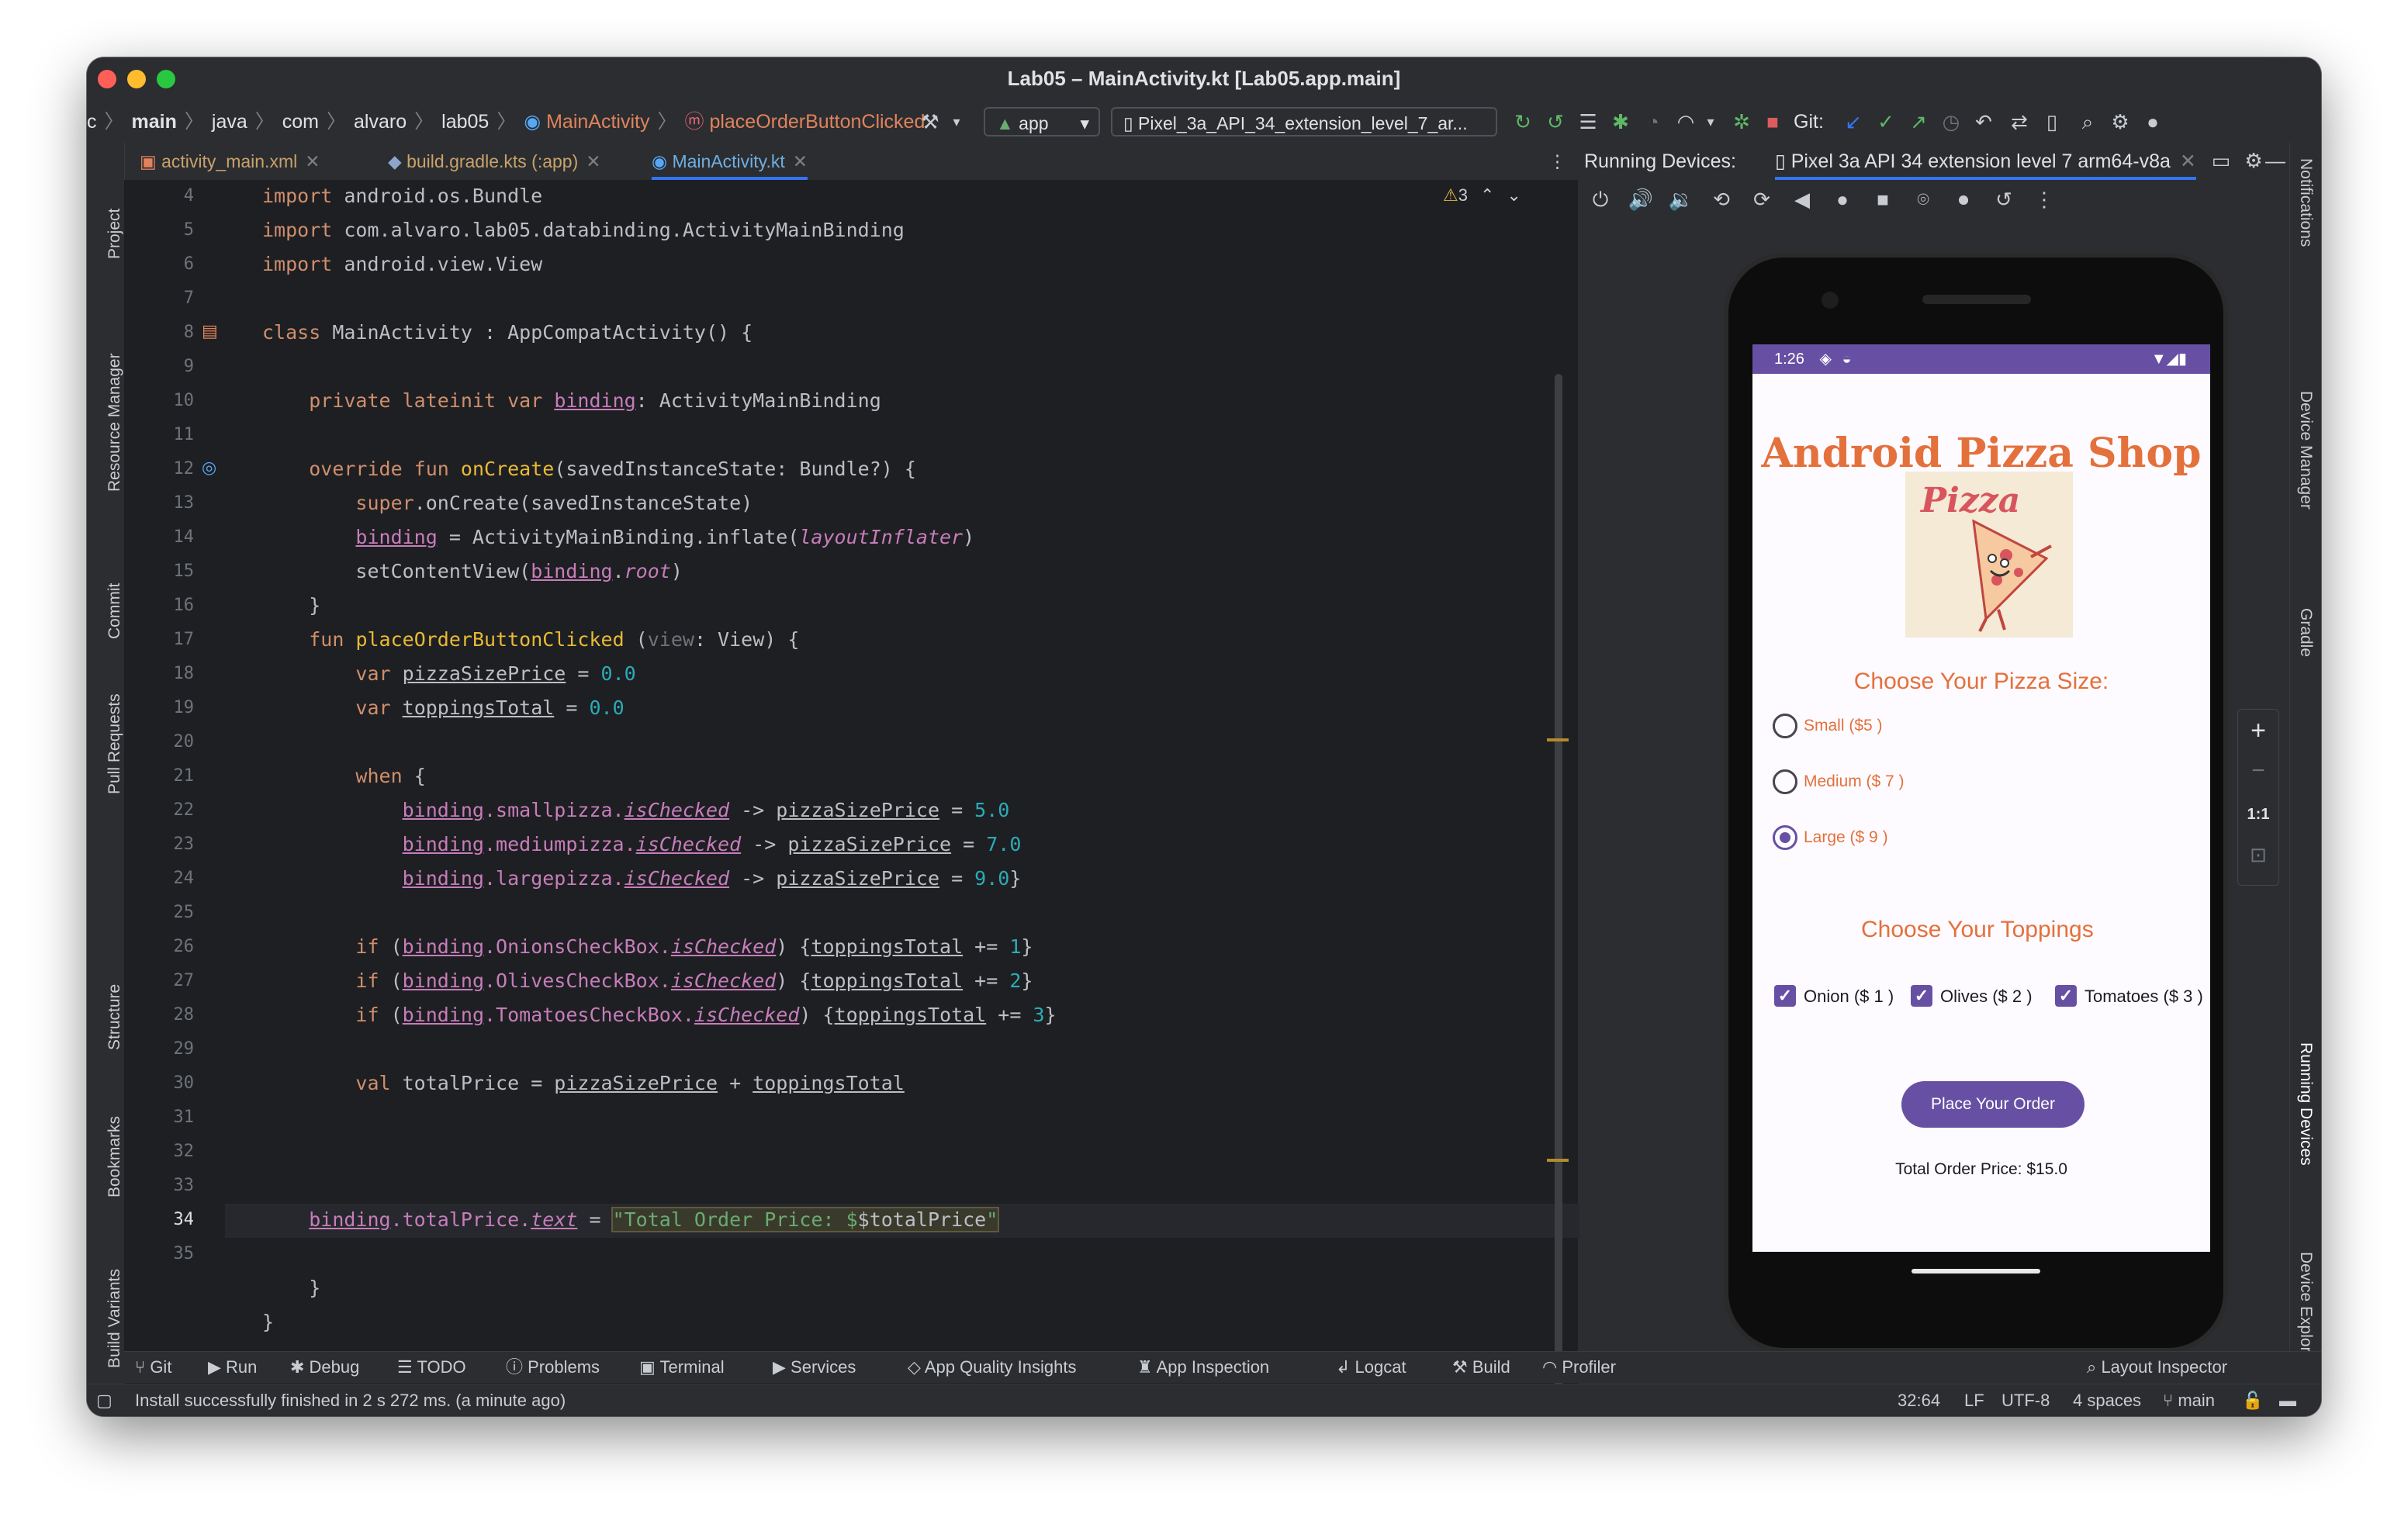  I want to click on radio-medium, so click(1785, 781).